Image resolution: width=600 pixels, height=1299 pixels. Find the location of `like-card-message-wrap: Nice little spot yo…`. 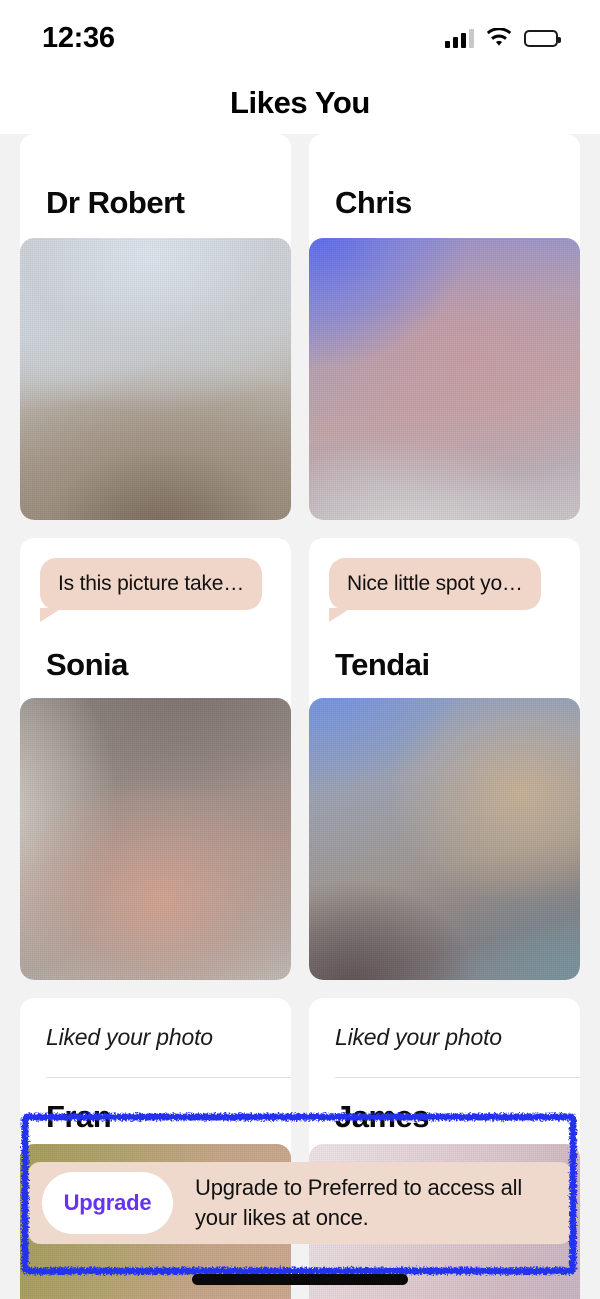

like-card-message-wrap: Nice little spot yo… is located at coordinates (444, 574).